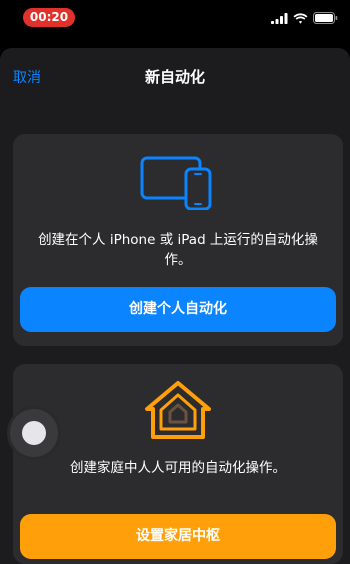 The width and height of the screenshot is (350, 564). Describe the element at coordinates (176, 183) in the screenshot. I see `iphone-ipad-icon` at that location.